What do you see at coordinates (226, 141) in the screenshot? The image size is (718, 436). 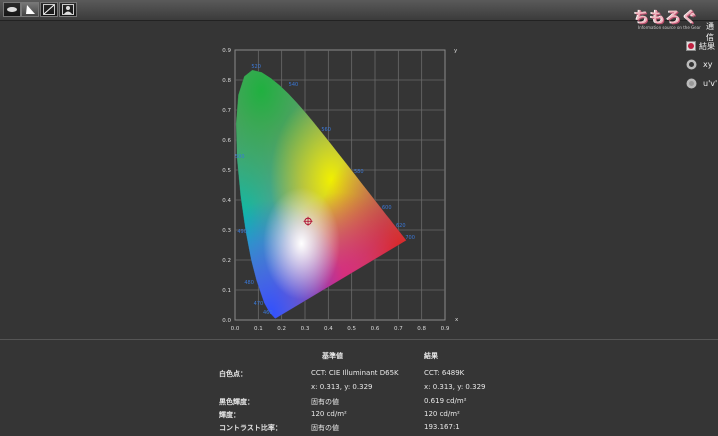 I see `y-tick-label: 0.6` at bounding box center [226, 141].